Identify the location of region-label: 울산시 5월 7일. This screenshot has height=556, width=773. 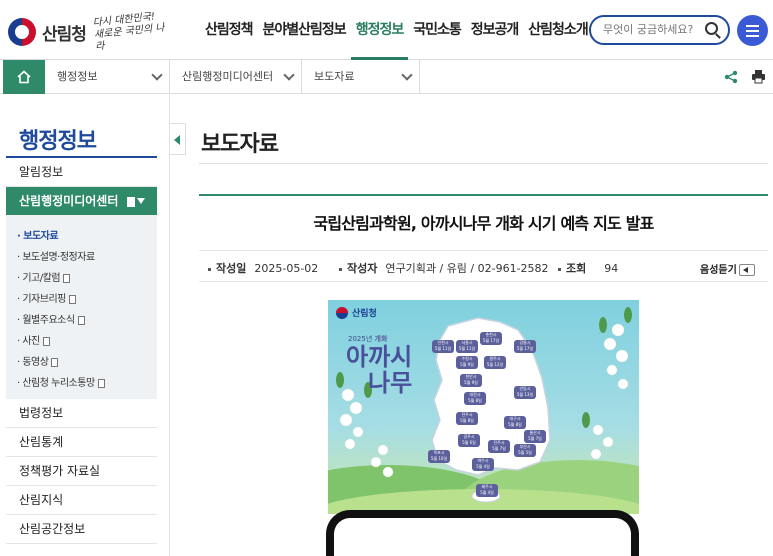
(535, 435).